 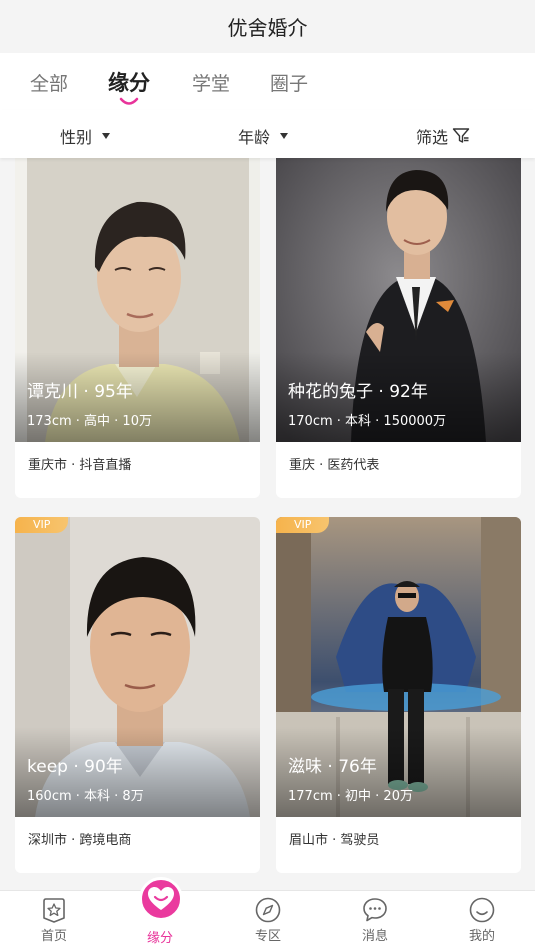 I want to click on tab-all: 全部, so click(x=49, y=82).